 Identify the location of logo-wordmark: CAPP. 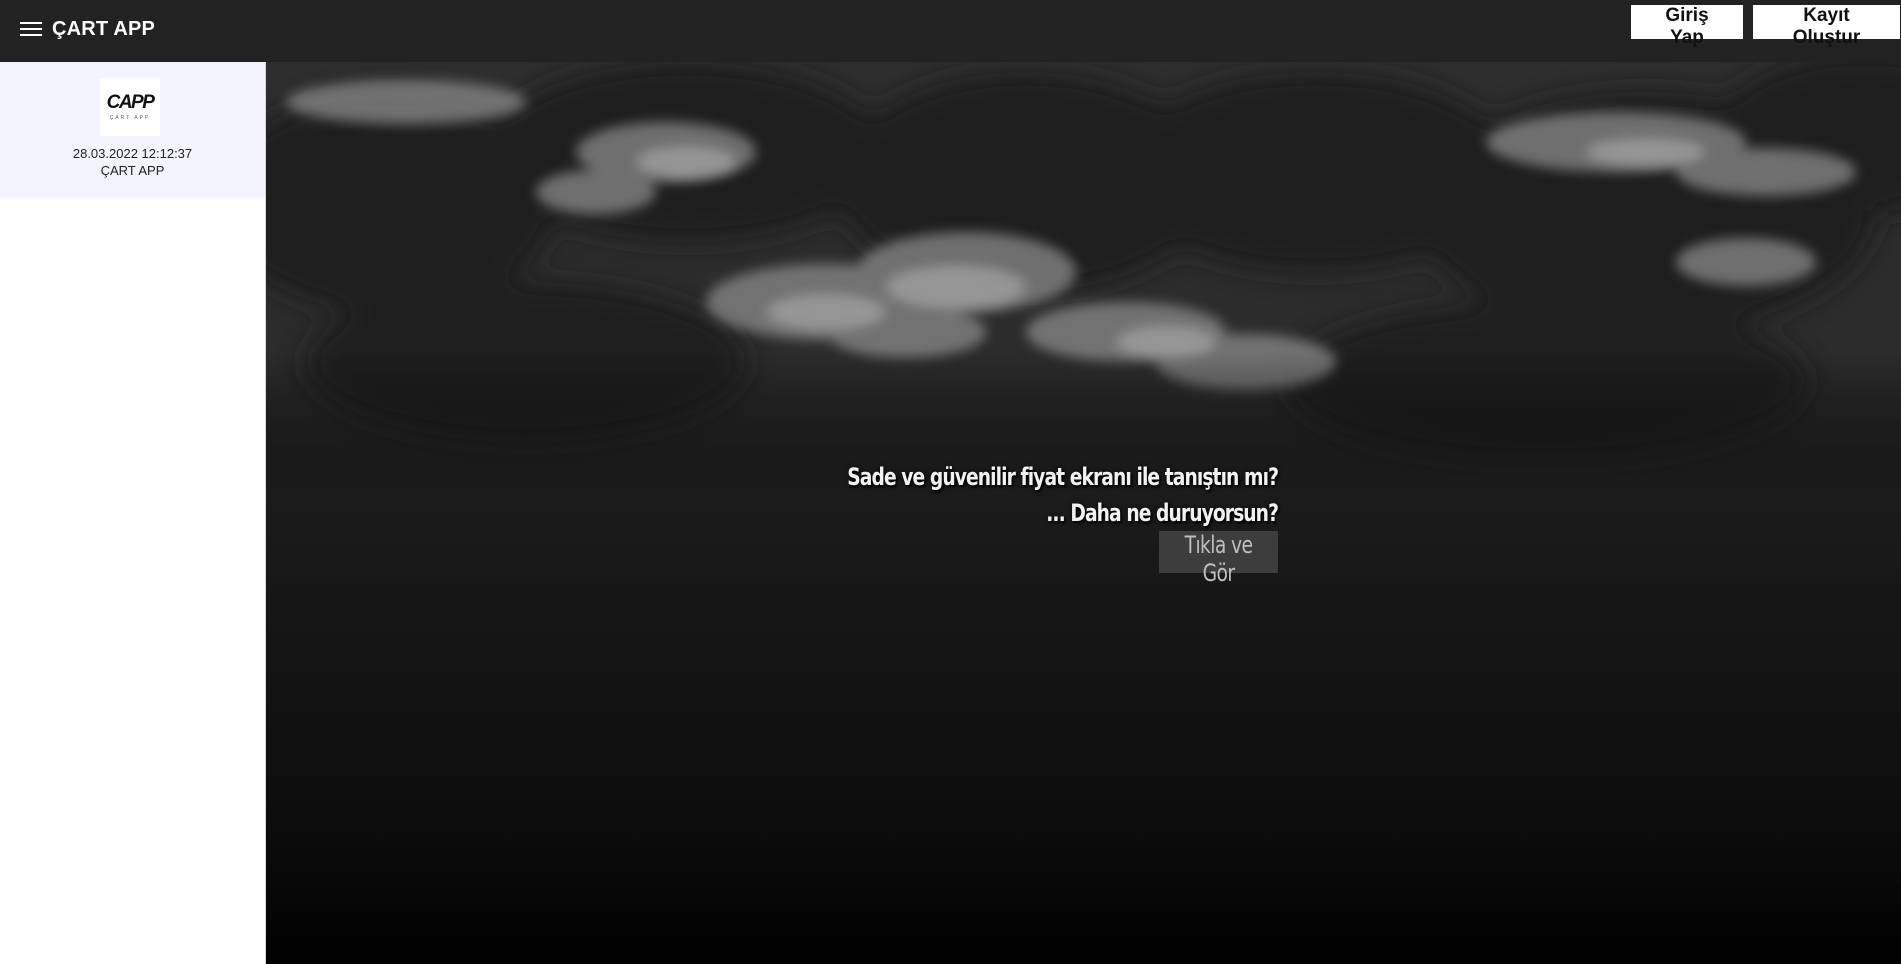
(130, 102).